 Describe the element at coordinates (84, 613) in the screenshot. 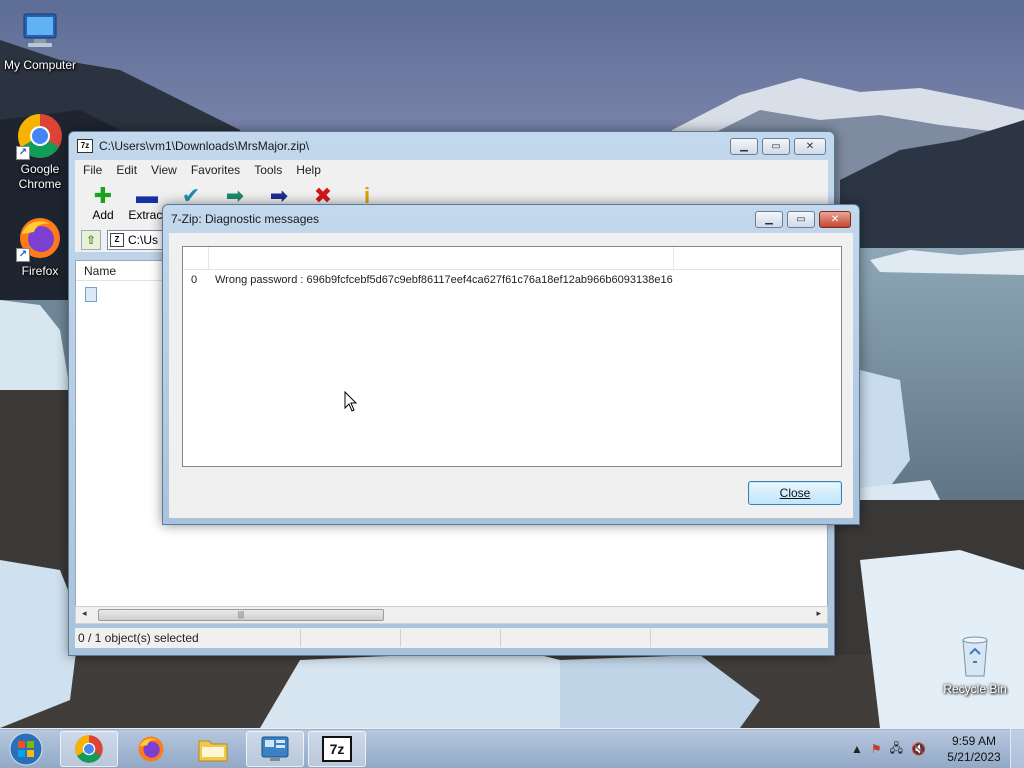

I see `scroll-left-icon: ◂` at that location.